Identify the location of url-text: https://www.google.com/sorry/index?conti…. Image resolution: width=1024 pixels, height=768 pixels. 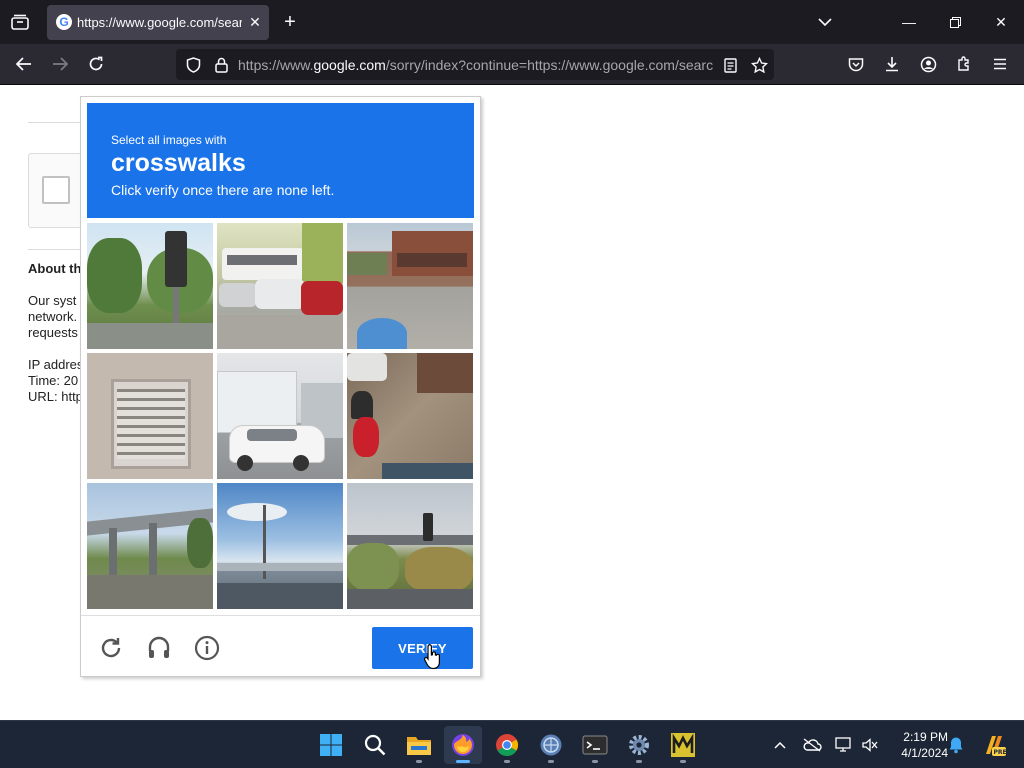
(475, 65).